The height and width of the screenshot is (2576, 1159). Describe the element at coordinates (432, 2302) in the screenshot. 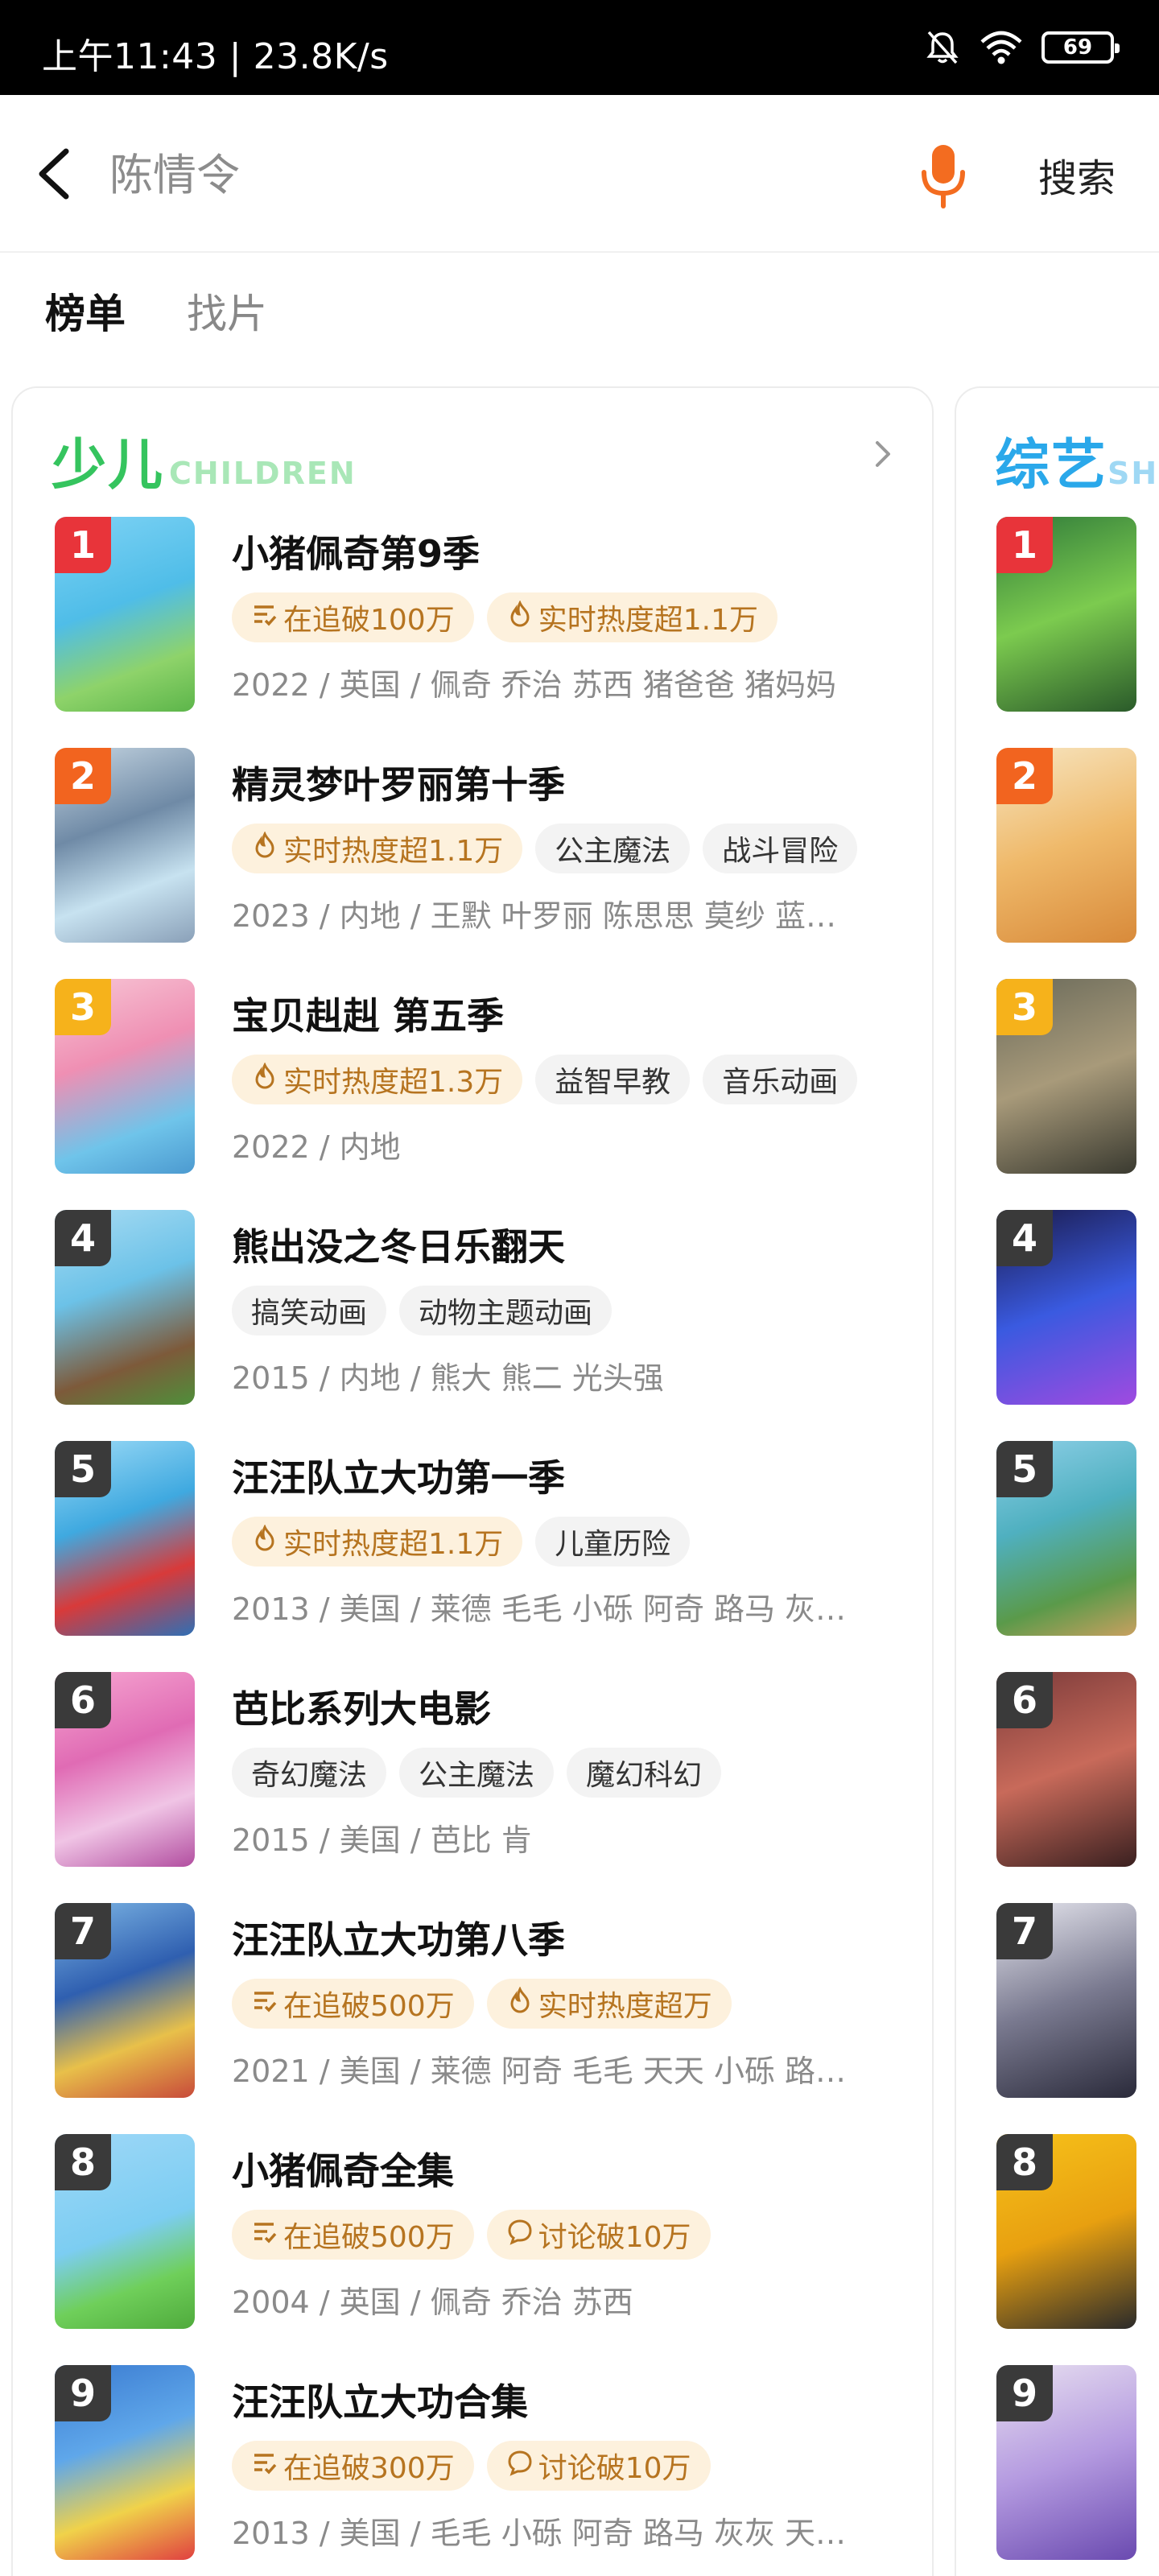

I see `item-meta: 2004 / 英国 / 佩奇 乔治 苏西` at that location.